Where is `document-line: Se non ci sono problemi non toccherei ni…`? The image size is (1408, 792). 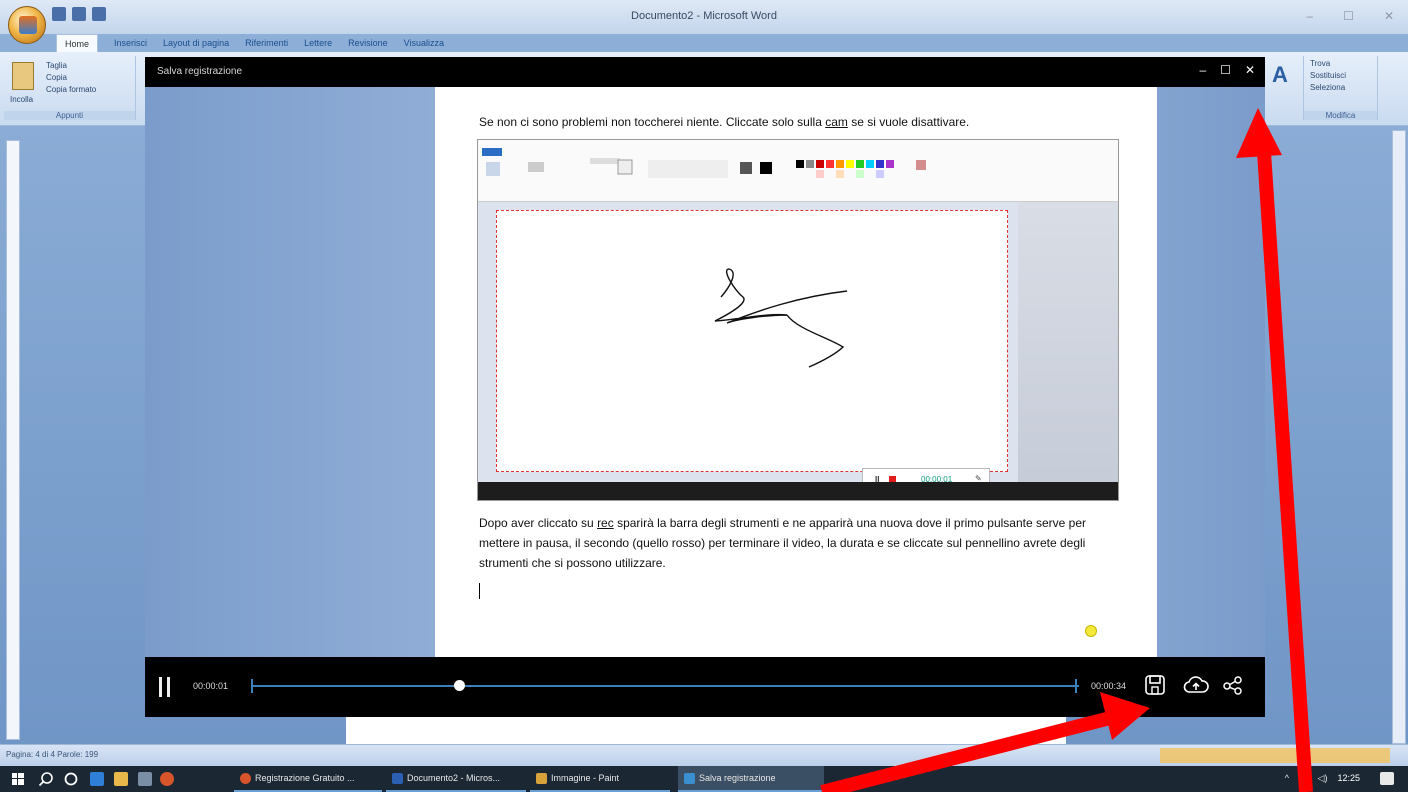 document-line: Se non ci sono problemi non toccherei ni… is located at coordinates (724, 122).